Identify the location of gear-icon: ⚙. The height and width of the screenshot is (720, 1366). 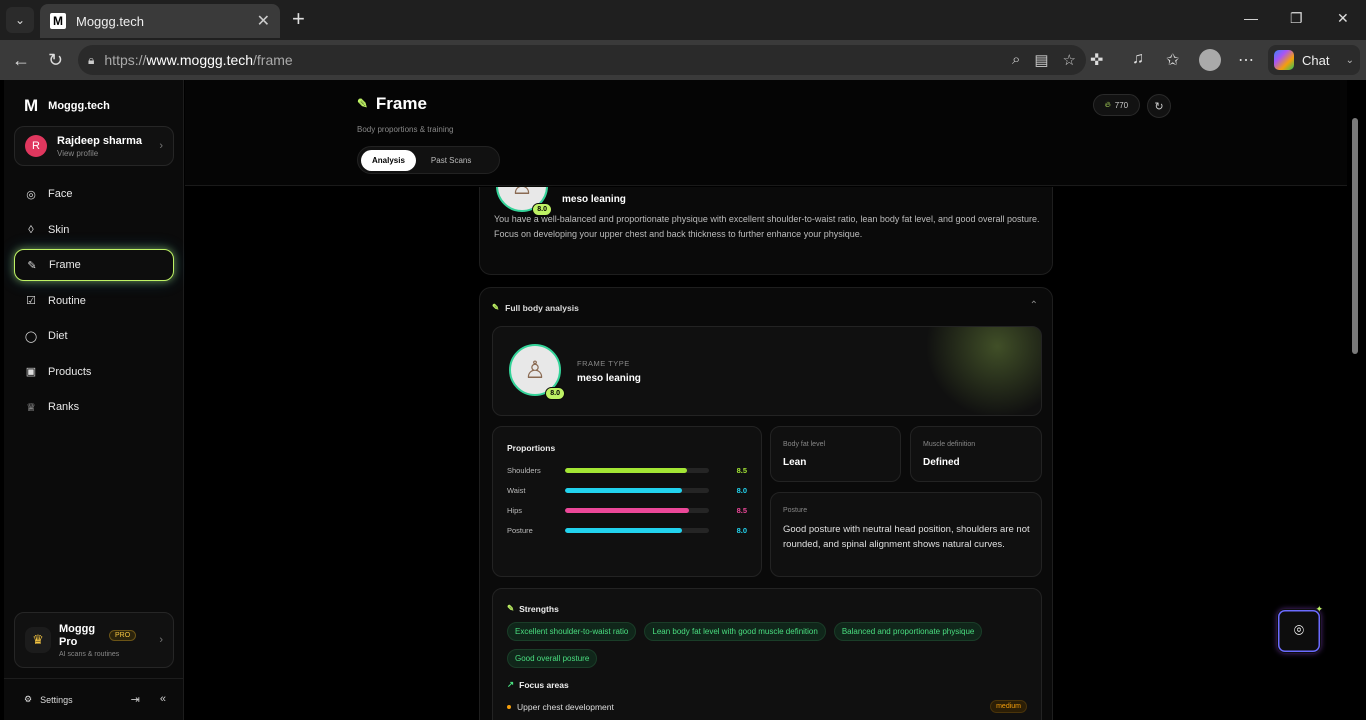
(28, 699).